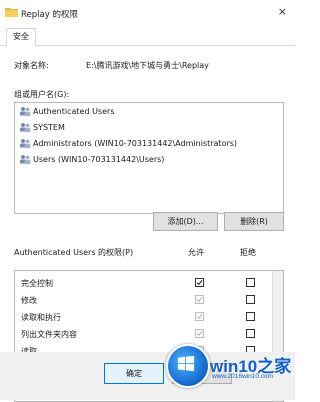 The width and height of the screenshot is (320, 402). Describe the element at coordinates (222, 370) in the screenshot. I see `watermark-logo: win10之家 www.2016win10.com` at that location.